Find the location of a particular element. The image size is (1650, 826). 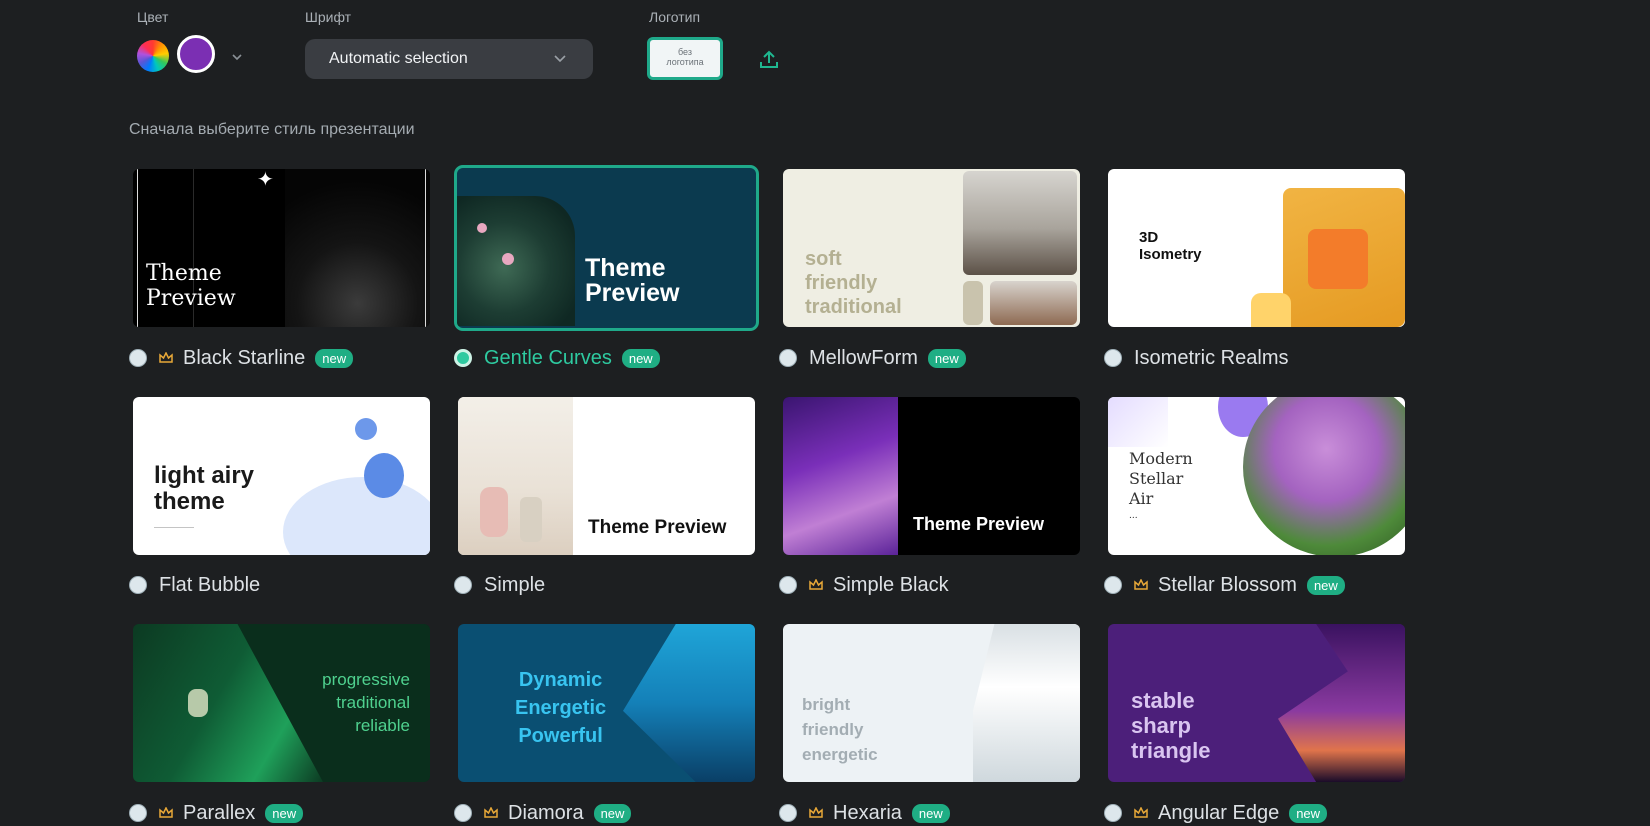

preview-line: Energetic is located at coordinates (561, 708).